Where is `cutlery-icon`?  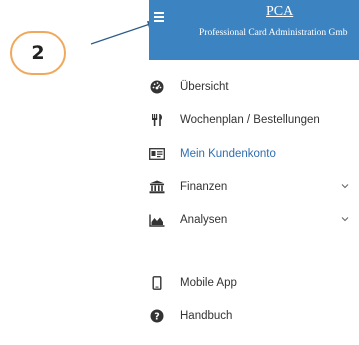 cutlery-icon is located at coordinates (157, 120).